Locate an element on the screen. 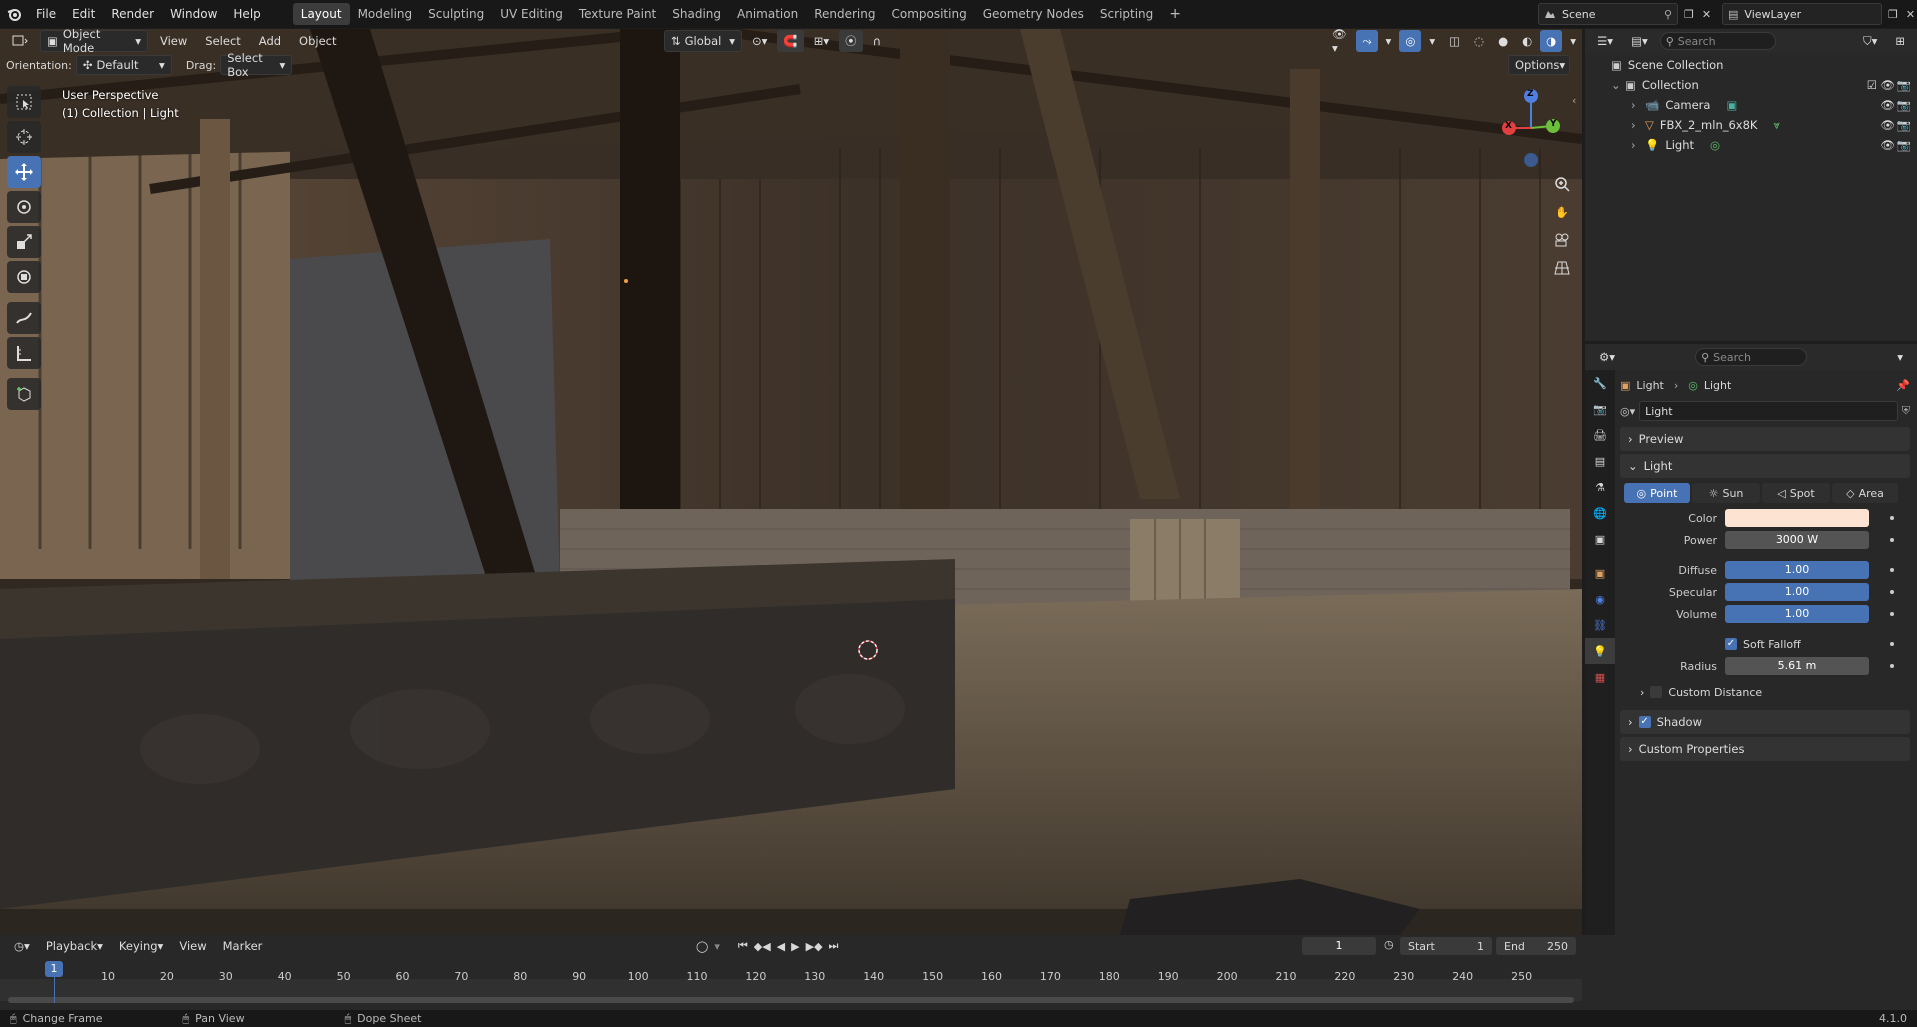 The width and height of the screenshot is (1917, 1027). shadow-panel-header: › ✓ Shadow is located at coordinates (1765, 722).